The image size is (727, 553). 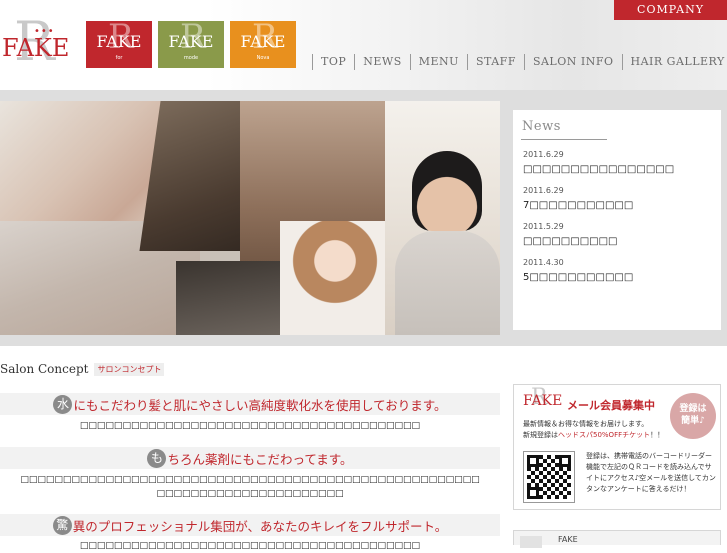 I want to click on easy-signup-badge: 登録は 簡単♪, so click(x=693, y=416).